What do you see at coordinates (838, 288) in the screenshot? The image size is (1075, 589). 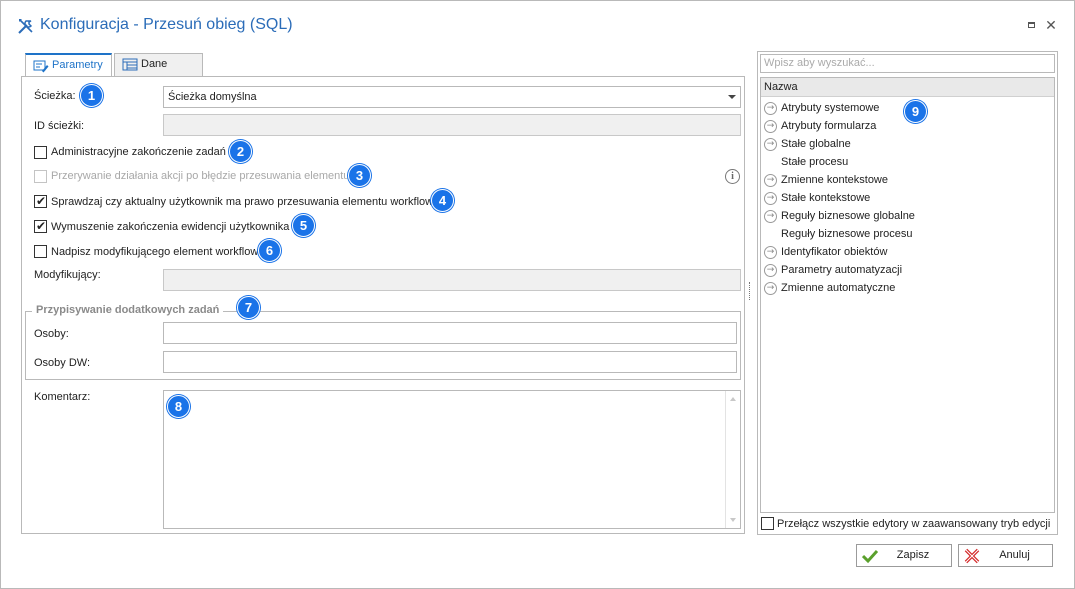 I see `tree-item: Zmienne automatyczne` at bounding box center [838, 288].